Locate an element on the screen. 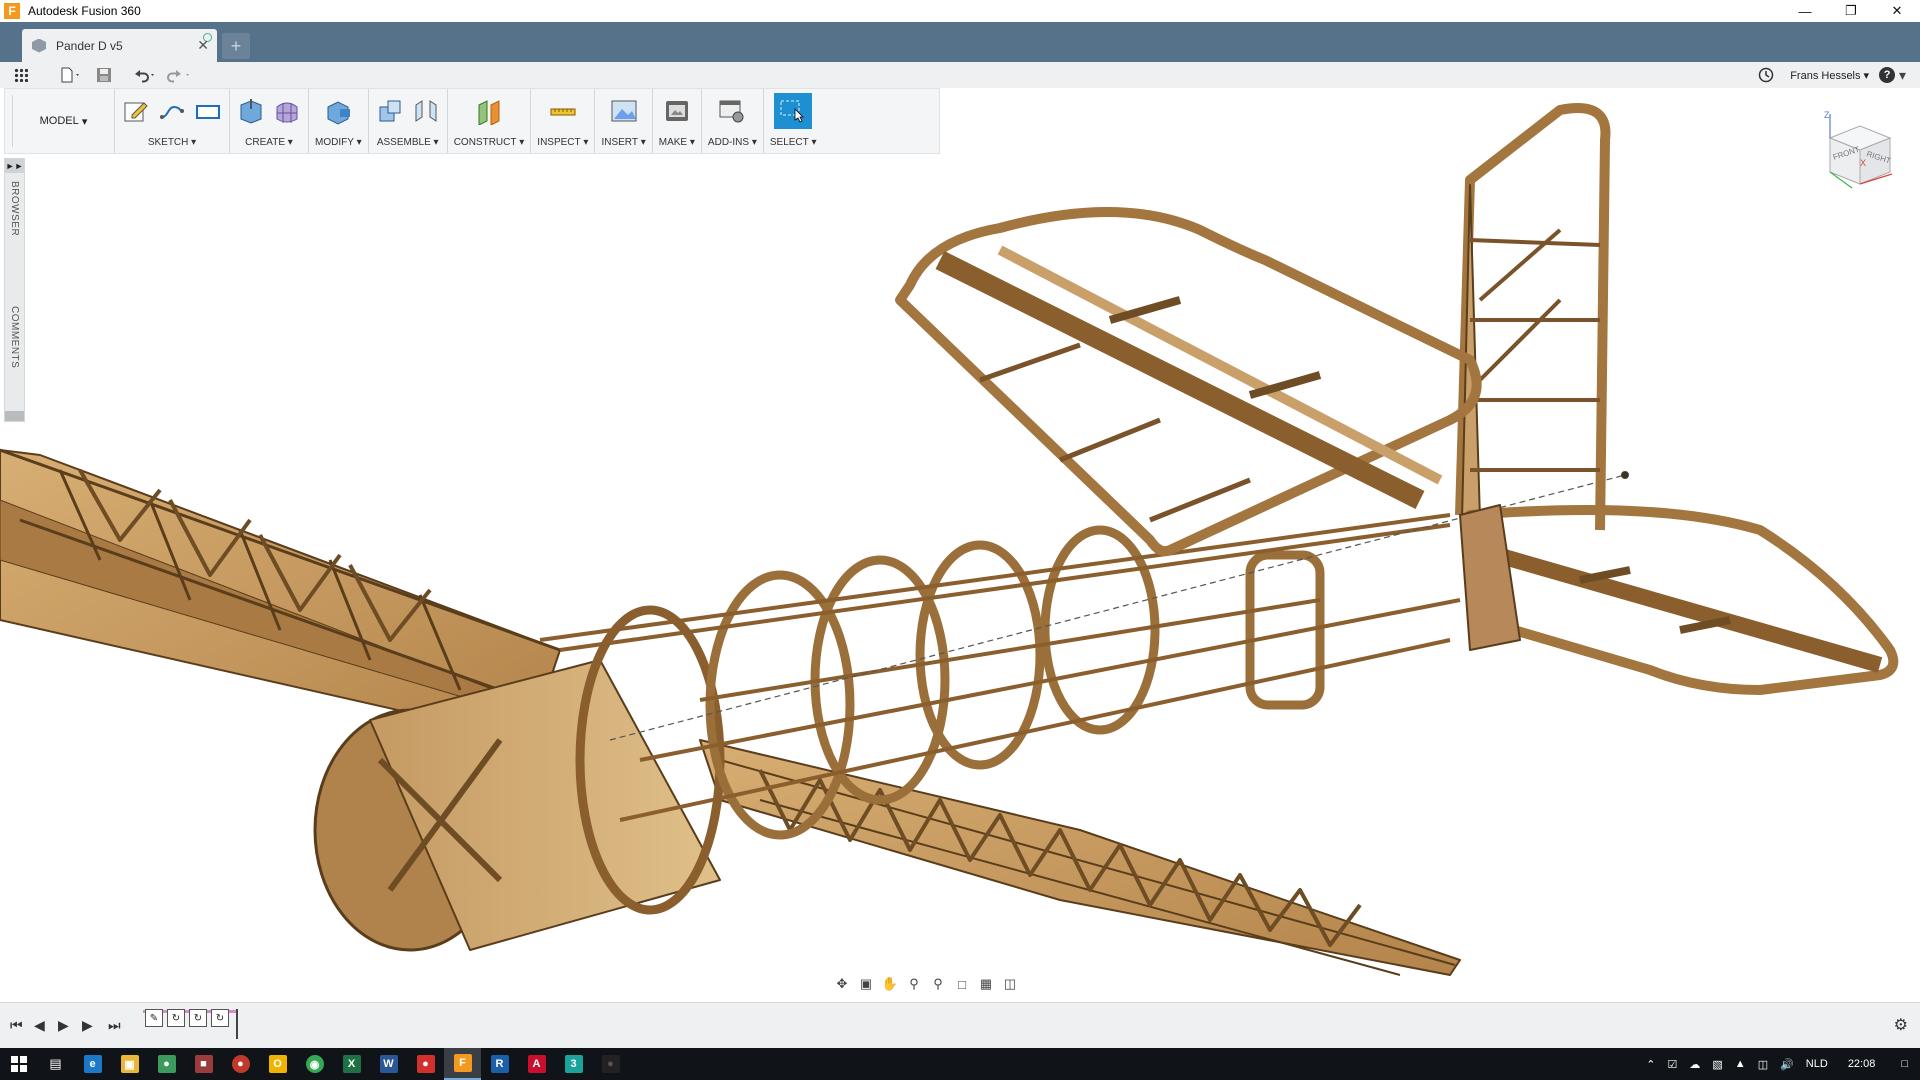 The image size is (1920, 1080). excel-icon: X is located at coordinates (351, 1064).